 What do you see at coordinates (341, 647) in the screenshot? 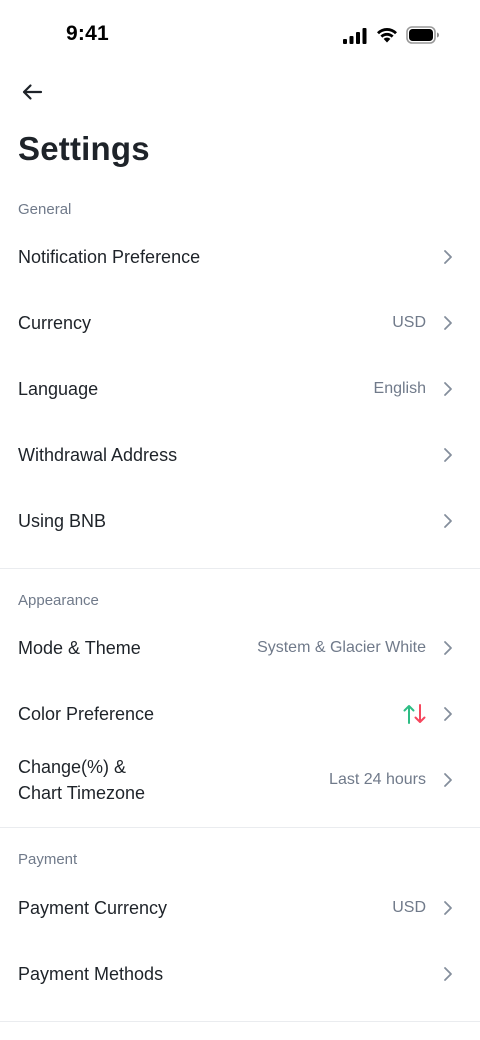
I see `settings-item-value: System & Glacier White` at bounding box center [341, 647].